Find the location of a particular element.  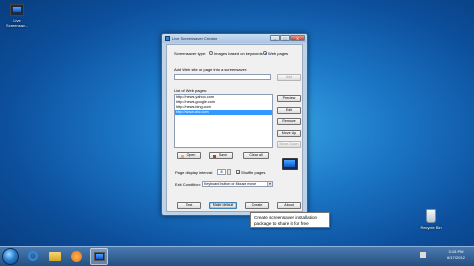

tooltip-line: Create screensaver installation is located at coordinates (286, 217).